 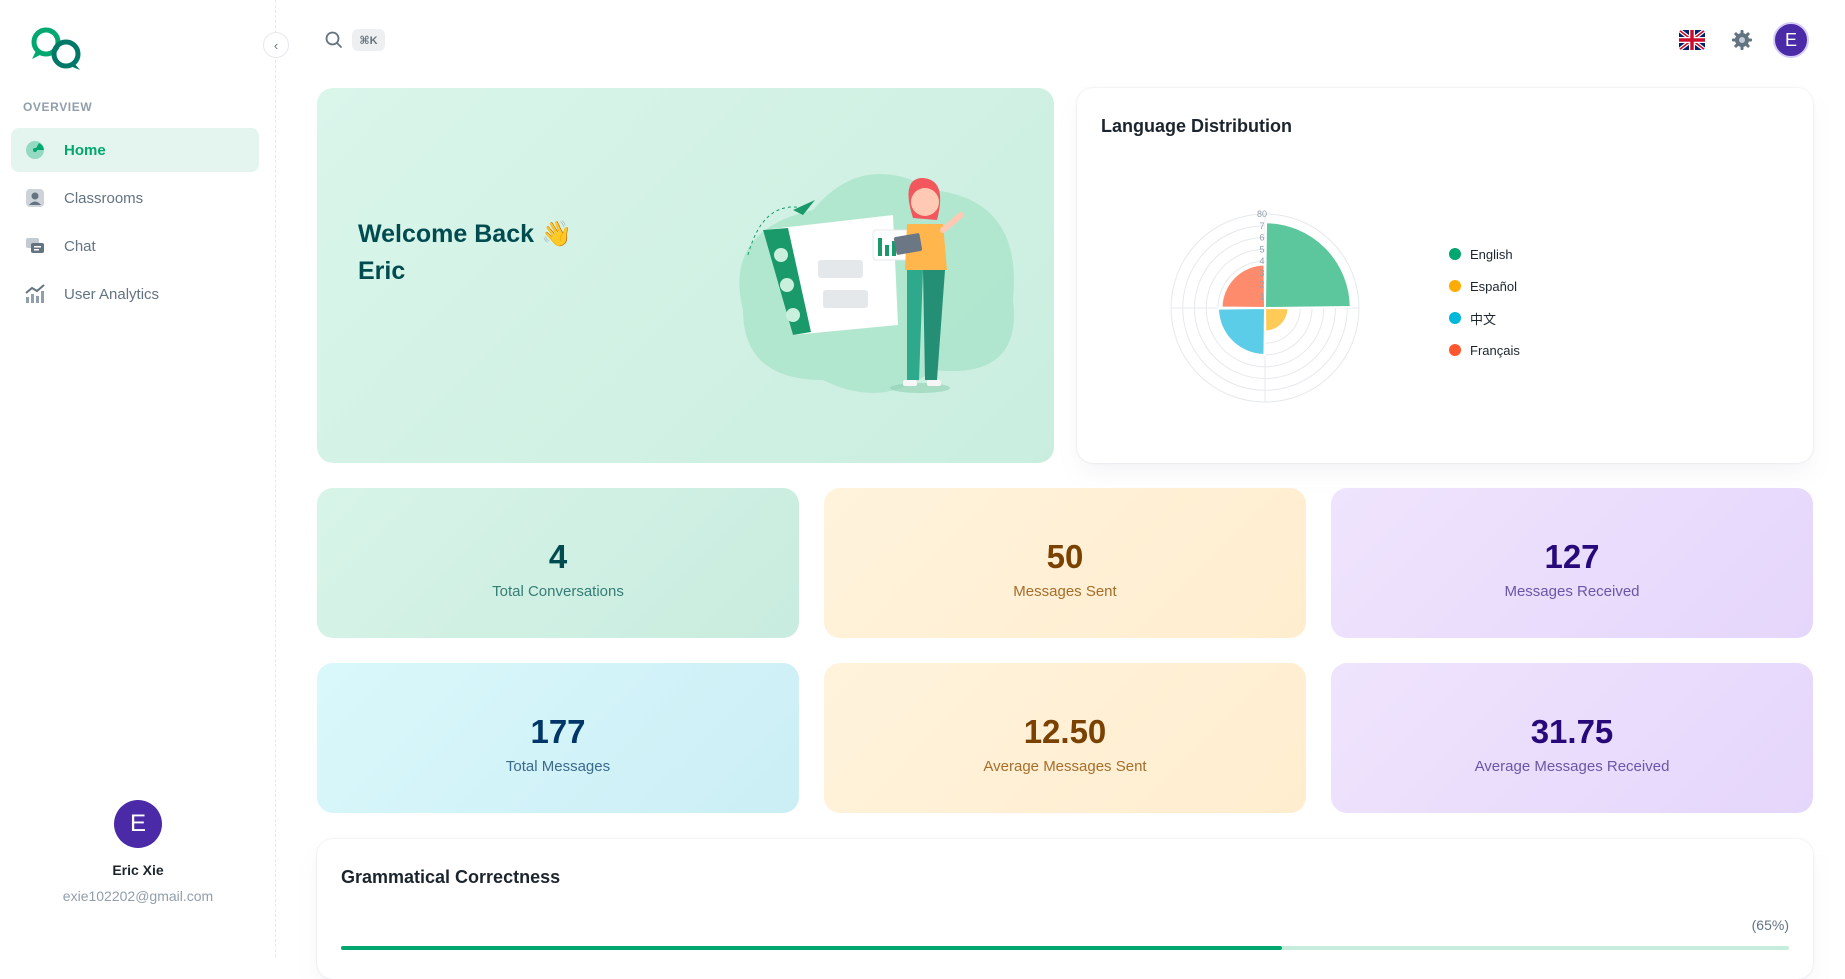 What do you see at coordinates (1493, 286) in the screenshot?
I see `legend-label: Español` at bounding box center [1493, 286].